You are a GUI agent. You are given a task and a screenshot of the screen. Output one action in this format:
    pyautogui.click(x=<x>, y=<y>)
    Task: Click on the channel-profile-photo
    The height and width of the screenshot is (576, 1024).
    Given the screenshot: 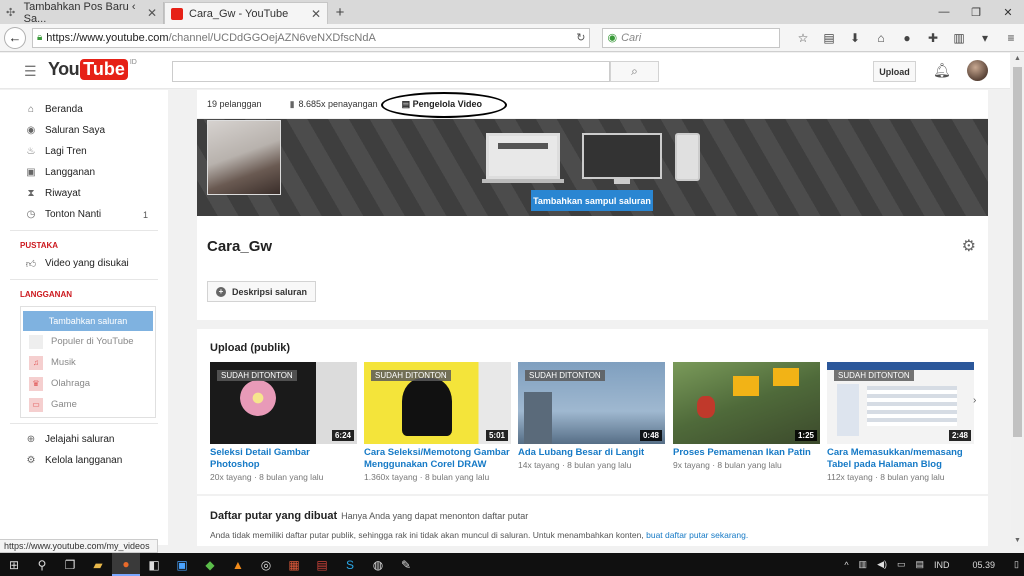 What is the action you would take?
    pyautogui.click(x=244, y=157)
    